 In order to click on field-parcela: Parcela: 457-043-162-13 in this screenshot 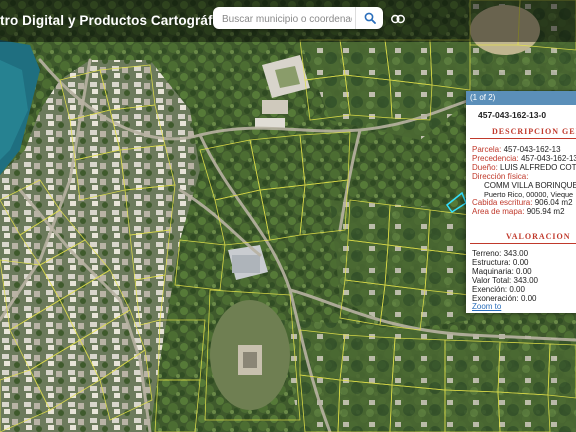, I will do `click(516, 149)`.